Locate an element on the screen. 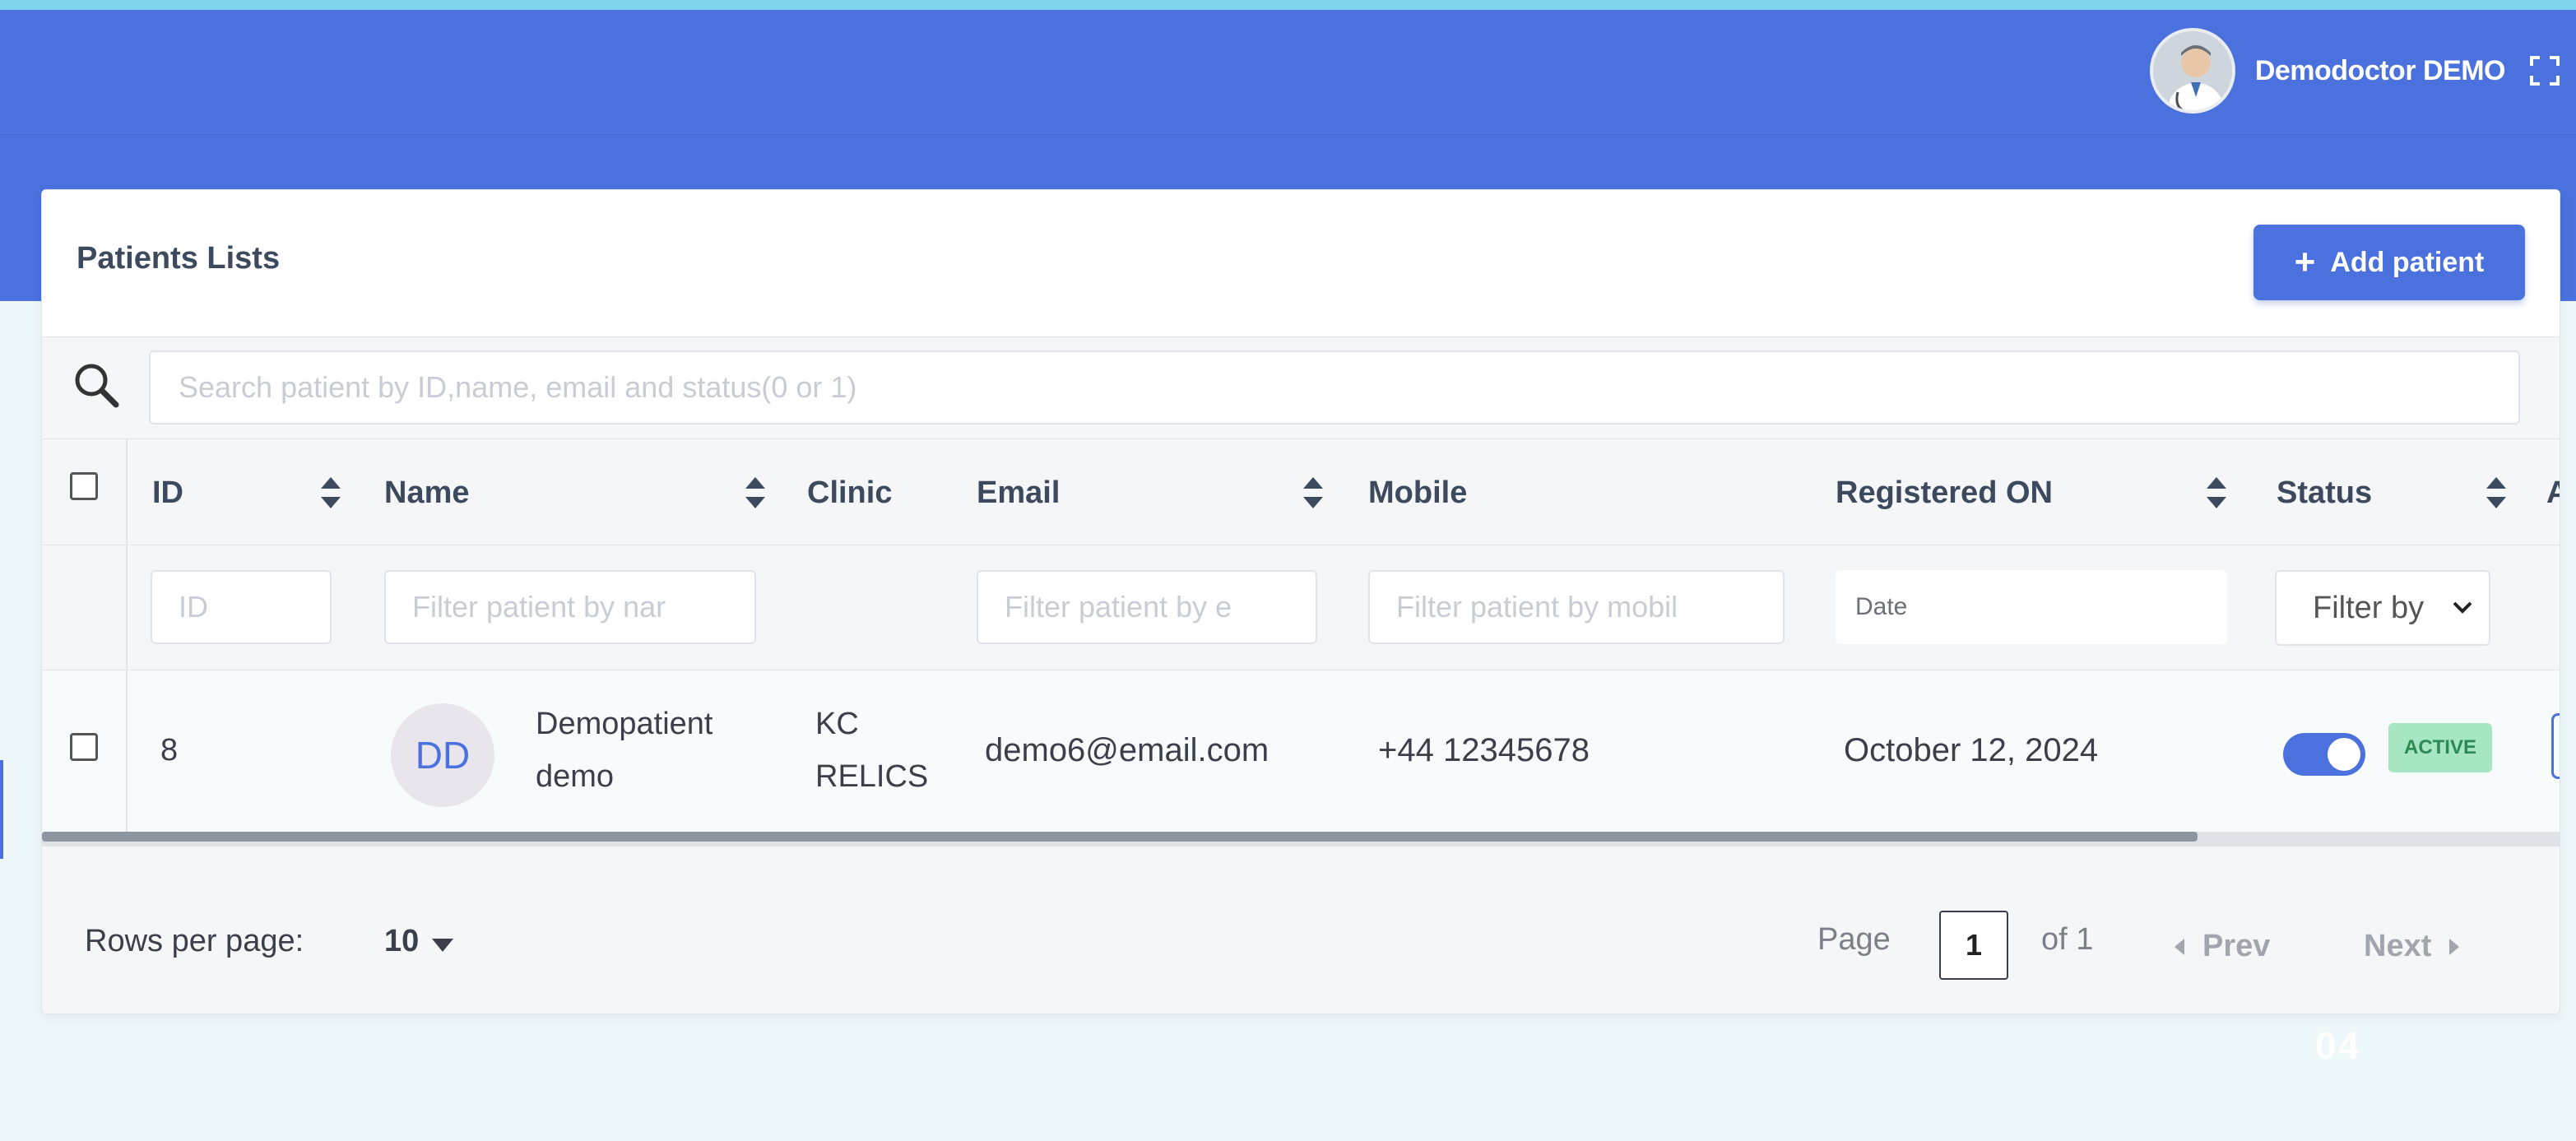  sort-id-icon is located at coordinates (331, 493).